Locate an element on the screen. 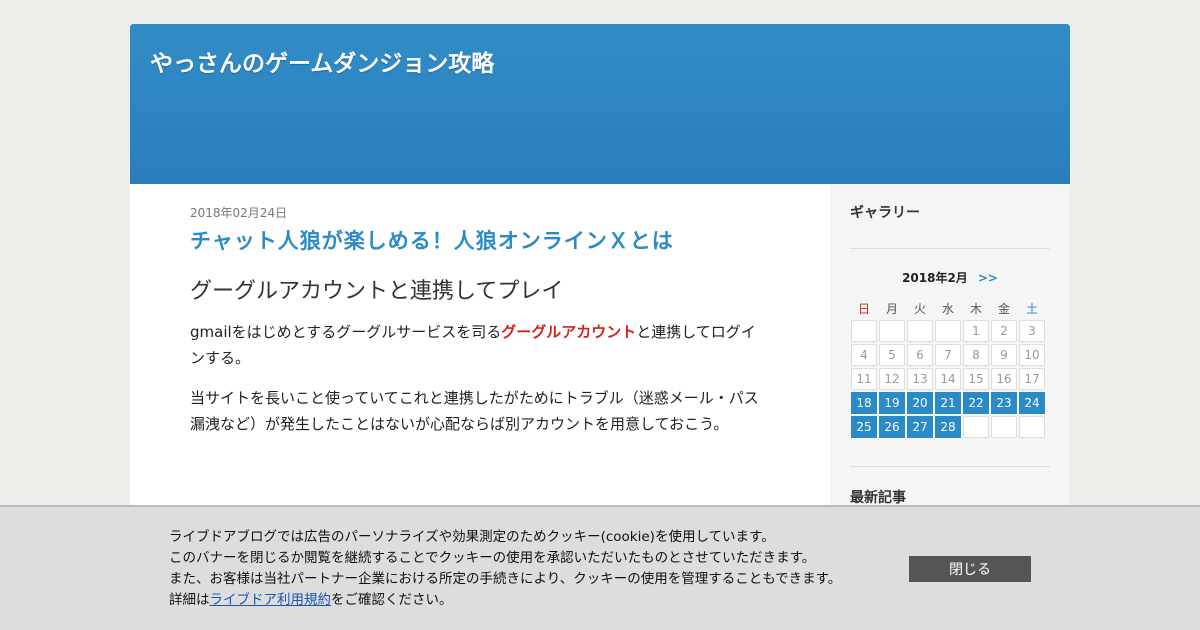 The image size is (1200, 630). calendar-day: 23 is located at coordinates (1004, 403).